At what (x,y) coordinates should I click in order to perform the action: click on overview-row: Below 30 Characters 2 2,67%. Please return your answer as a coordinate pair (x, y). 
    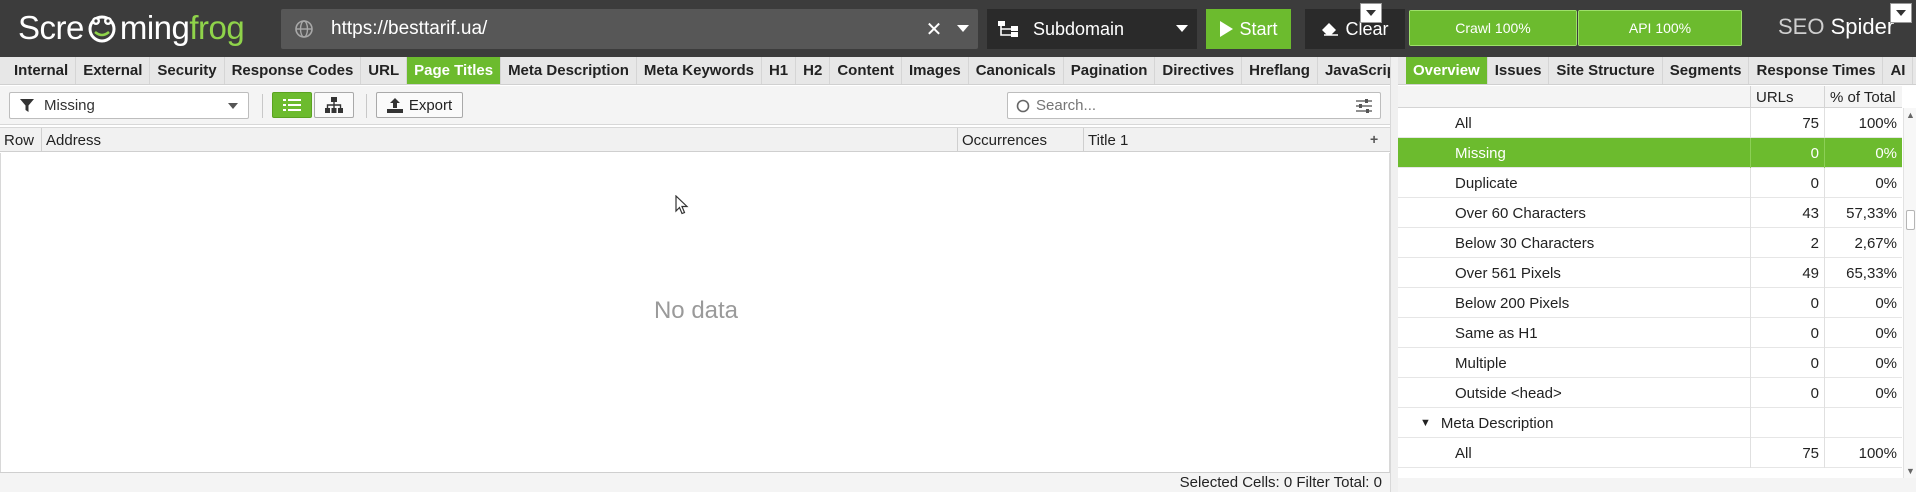
    Looking at the image, I should click on (1650, 243).